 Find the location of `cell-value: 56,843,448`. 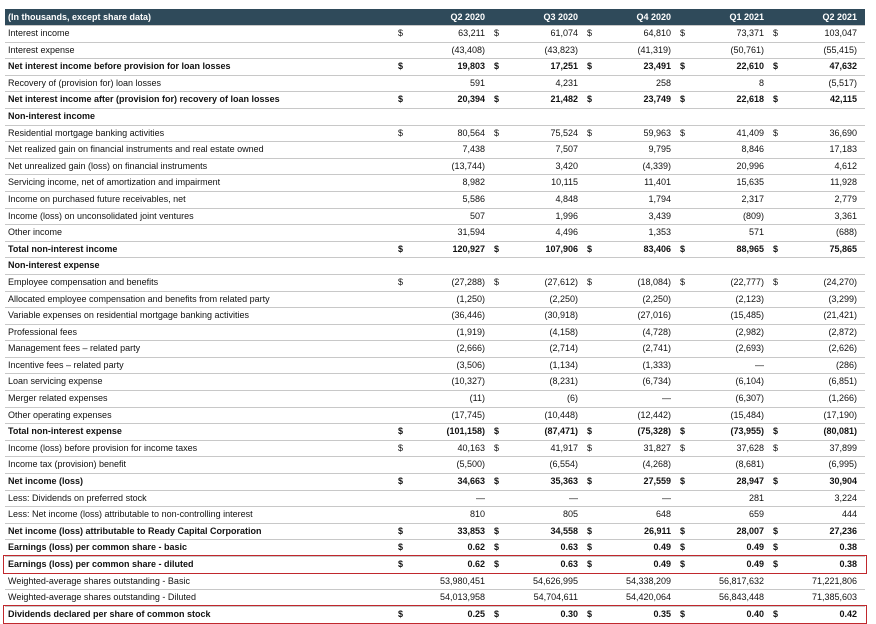

cell-value: 56,843,448 is located at coordinates (741, 597).